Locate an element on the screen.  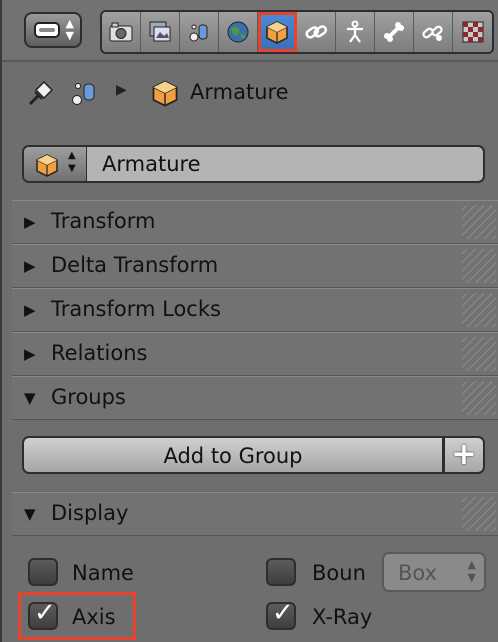
armature-data-icon is located at coordinates (355, 31).